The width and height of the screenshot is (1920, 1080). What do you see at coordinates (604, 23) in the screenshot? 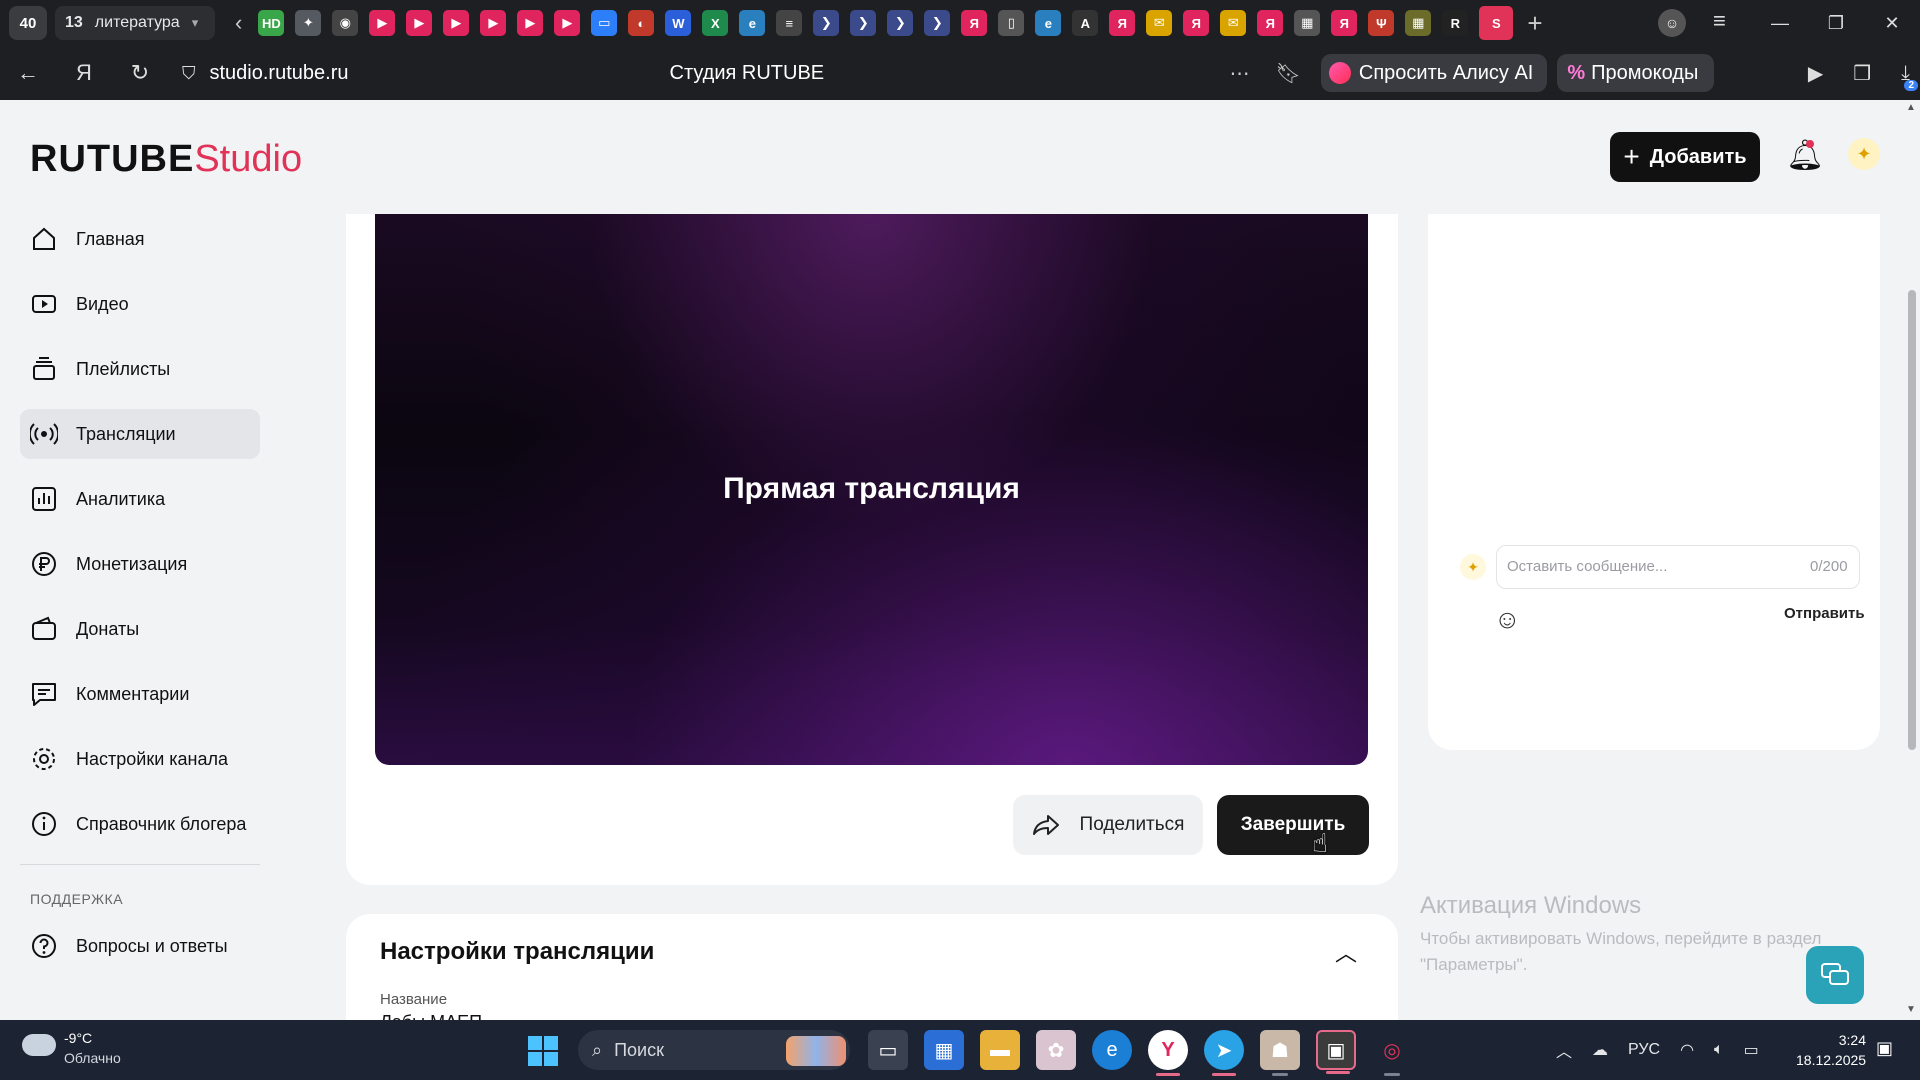
I see `chat-icon: ▭` at bounding box center [604, 23].